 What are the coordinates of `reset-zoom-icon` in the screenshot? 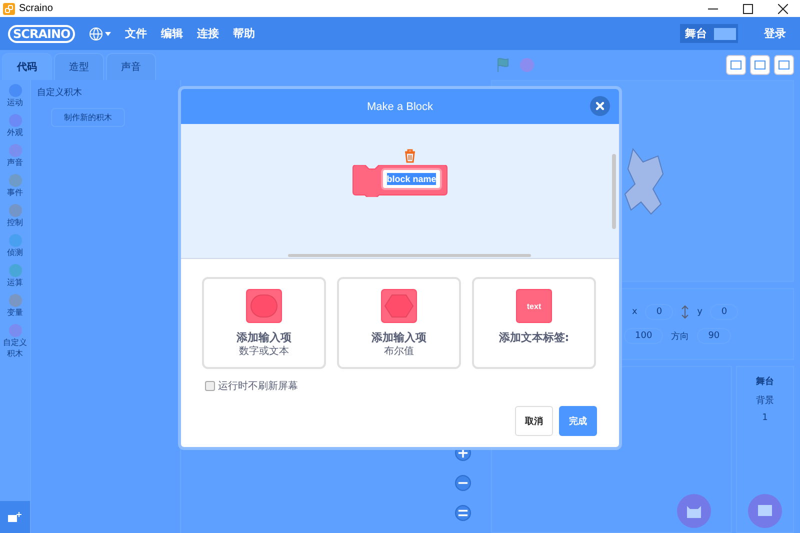 It's located at (463, 513).